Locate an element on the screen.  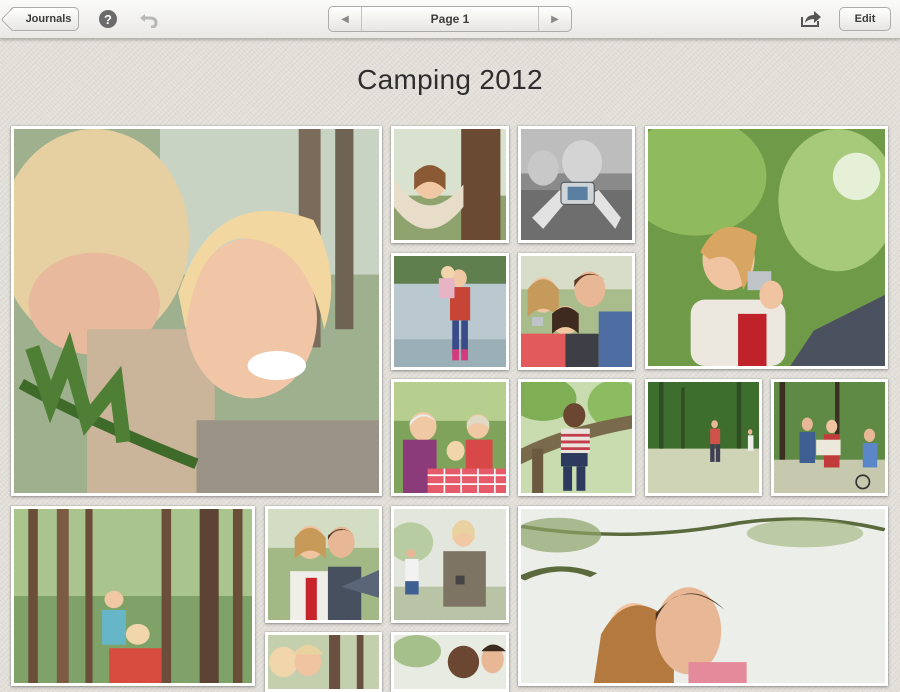
photo-girl-in-hammock is located at coordinates (450, 184).